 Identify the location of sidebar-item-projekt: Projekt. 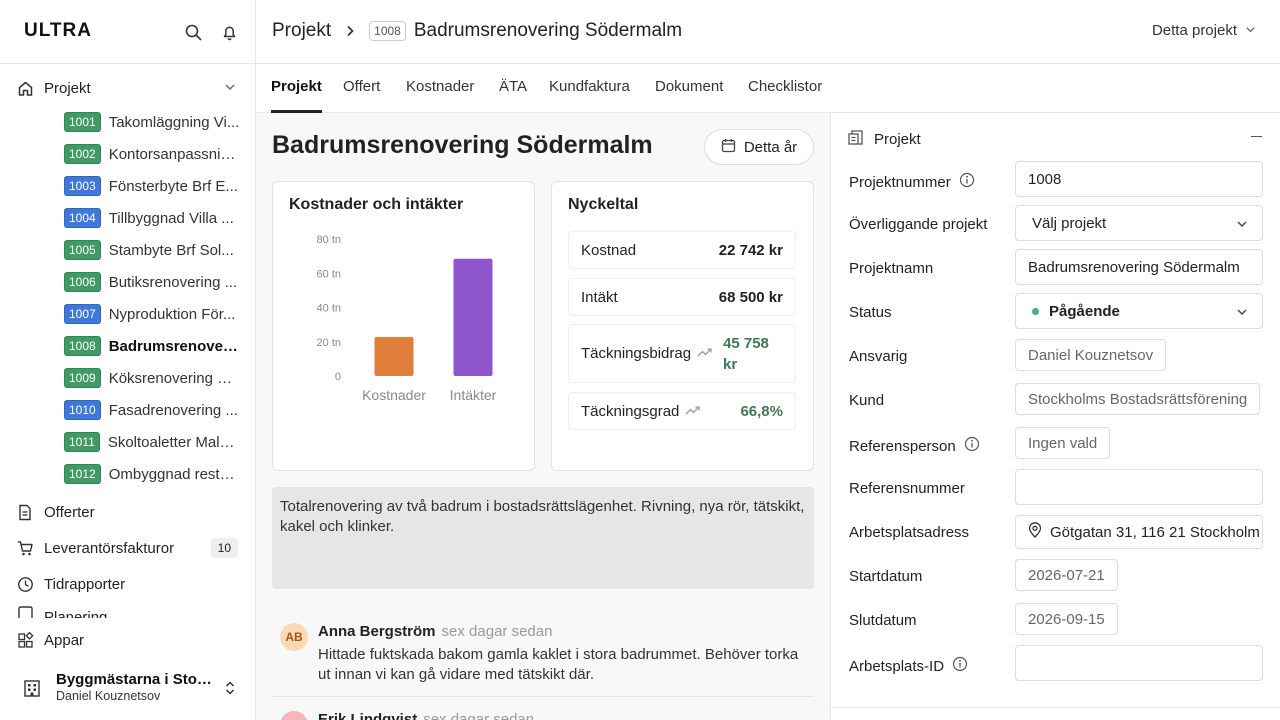
(128, 88).